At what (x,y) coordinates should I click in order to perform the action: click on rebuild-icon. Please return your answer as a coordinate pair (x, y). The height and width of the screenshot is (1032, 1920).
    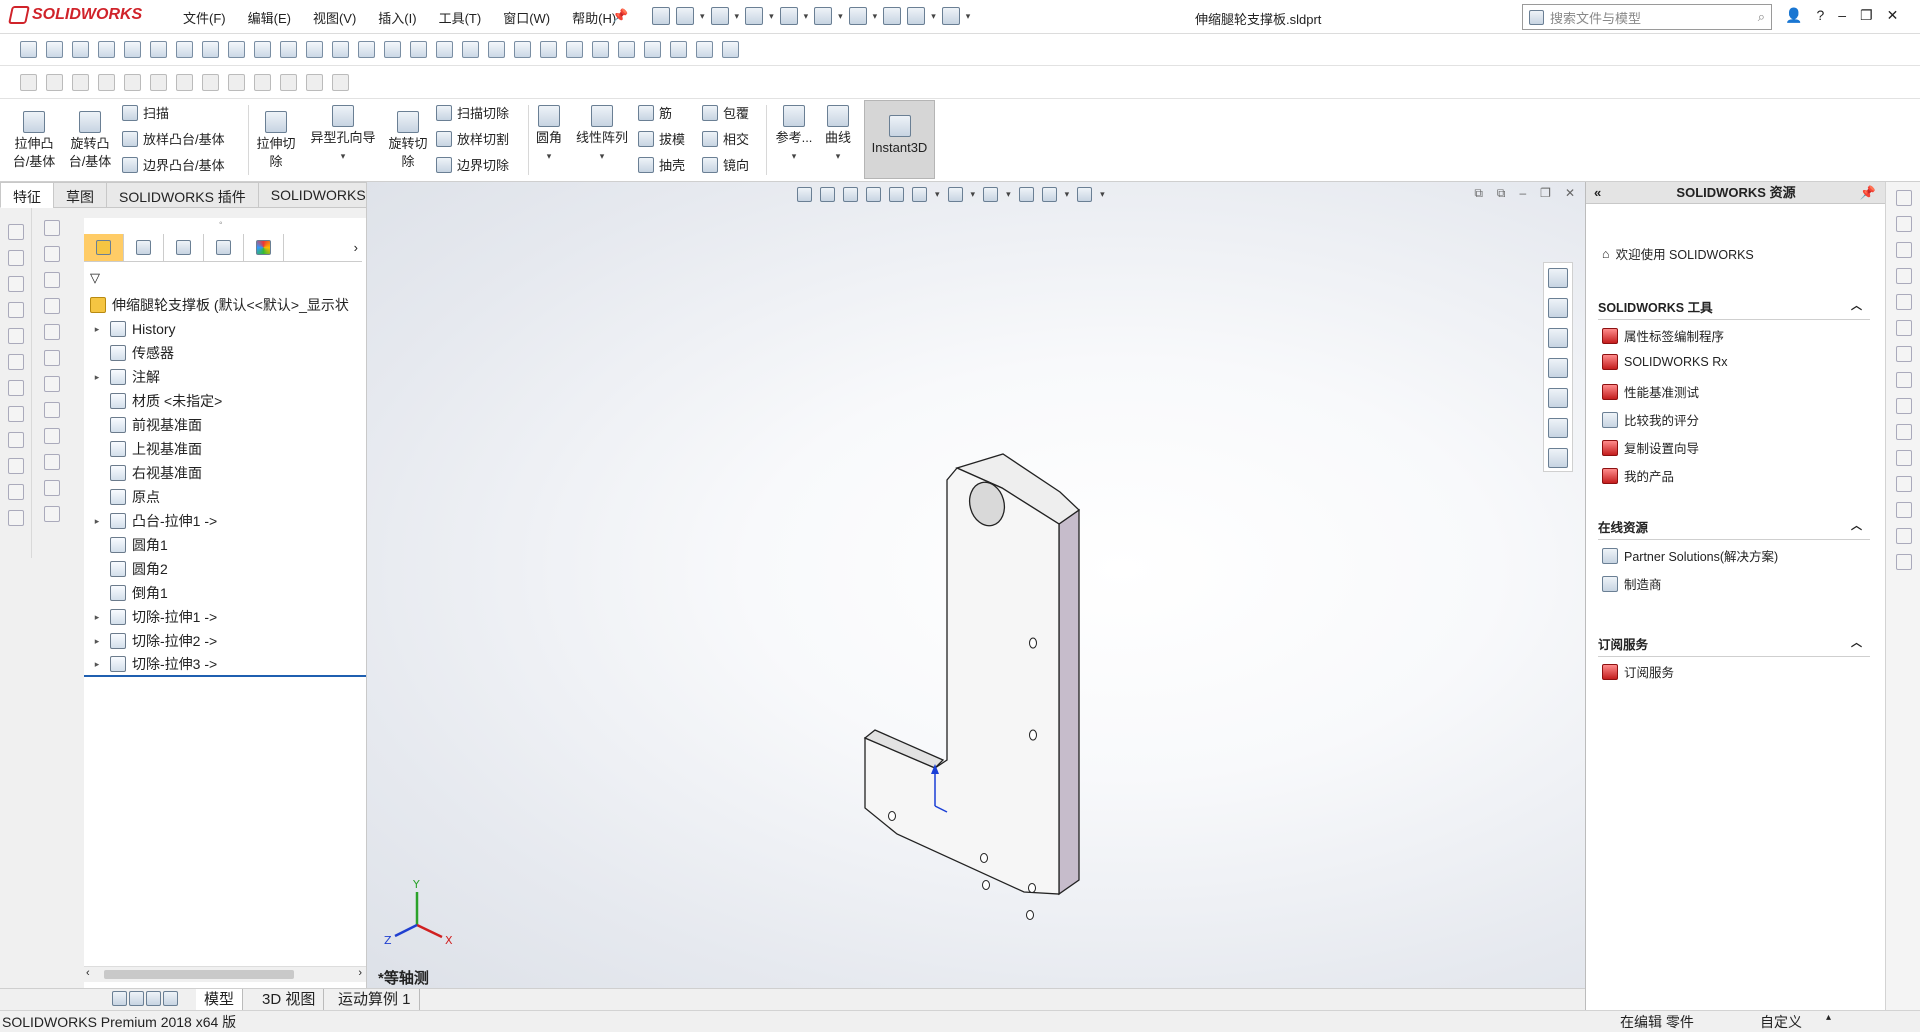
    Looking at the image, I should click on (892, 16).